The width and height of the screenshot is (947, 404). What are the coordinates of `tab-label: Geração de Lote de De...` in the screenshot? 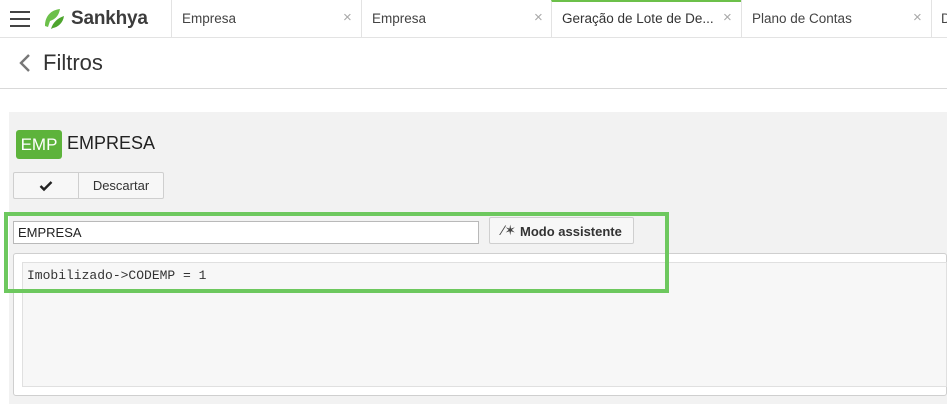 It's located at (638, 18).